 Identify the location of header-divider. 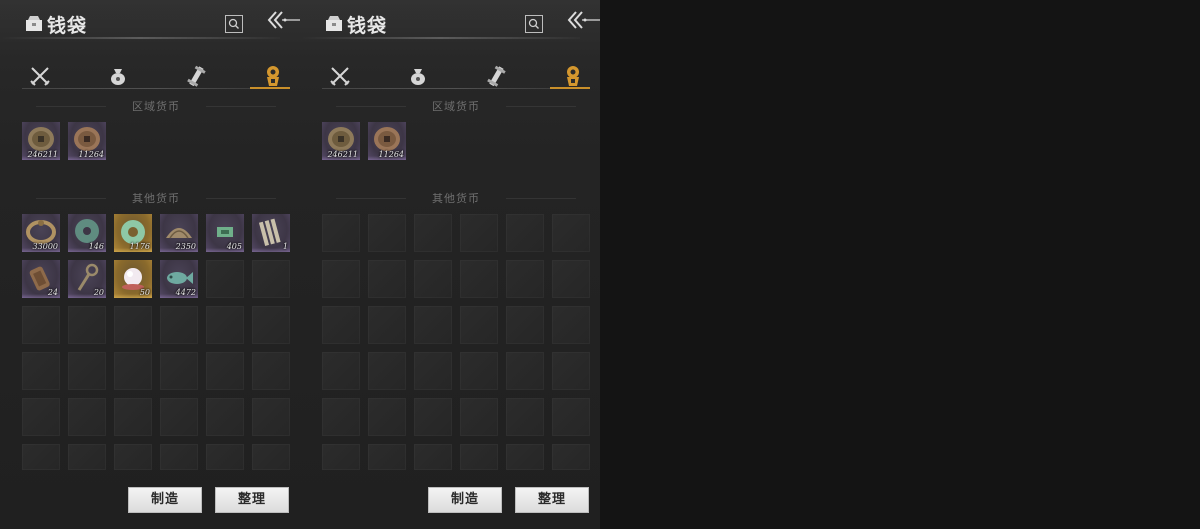
(140, 38).